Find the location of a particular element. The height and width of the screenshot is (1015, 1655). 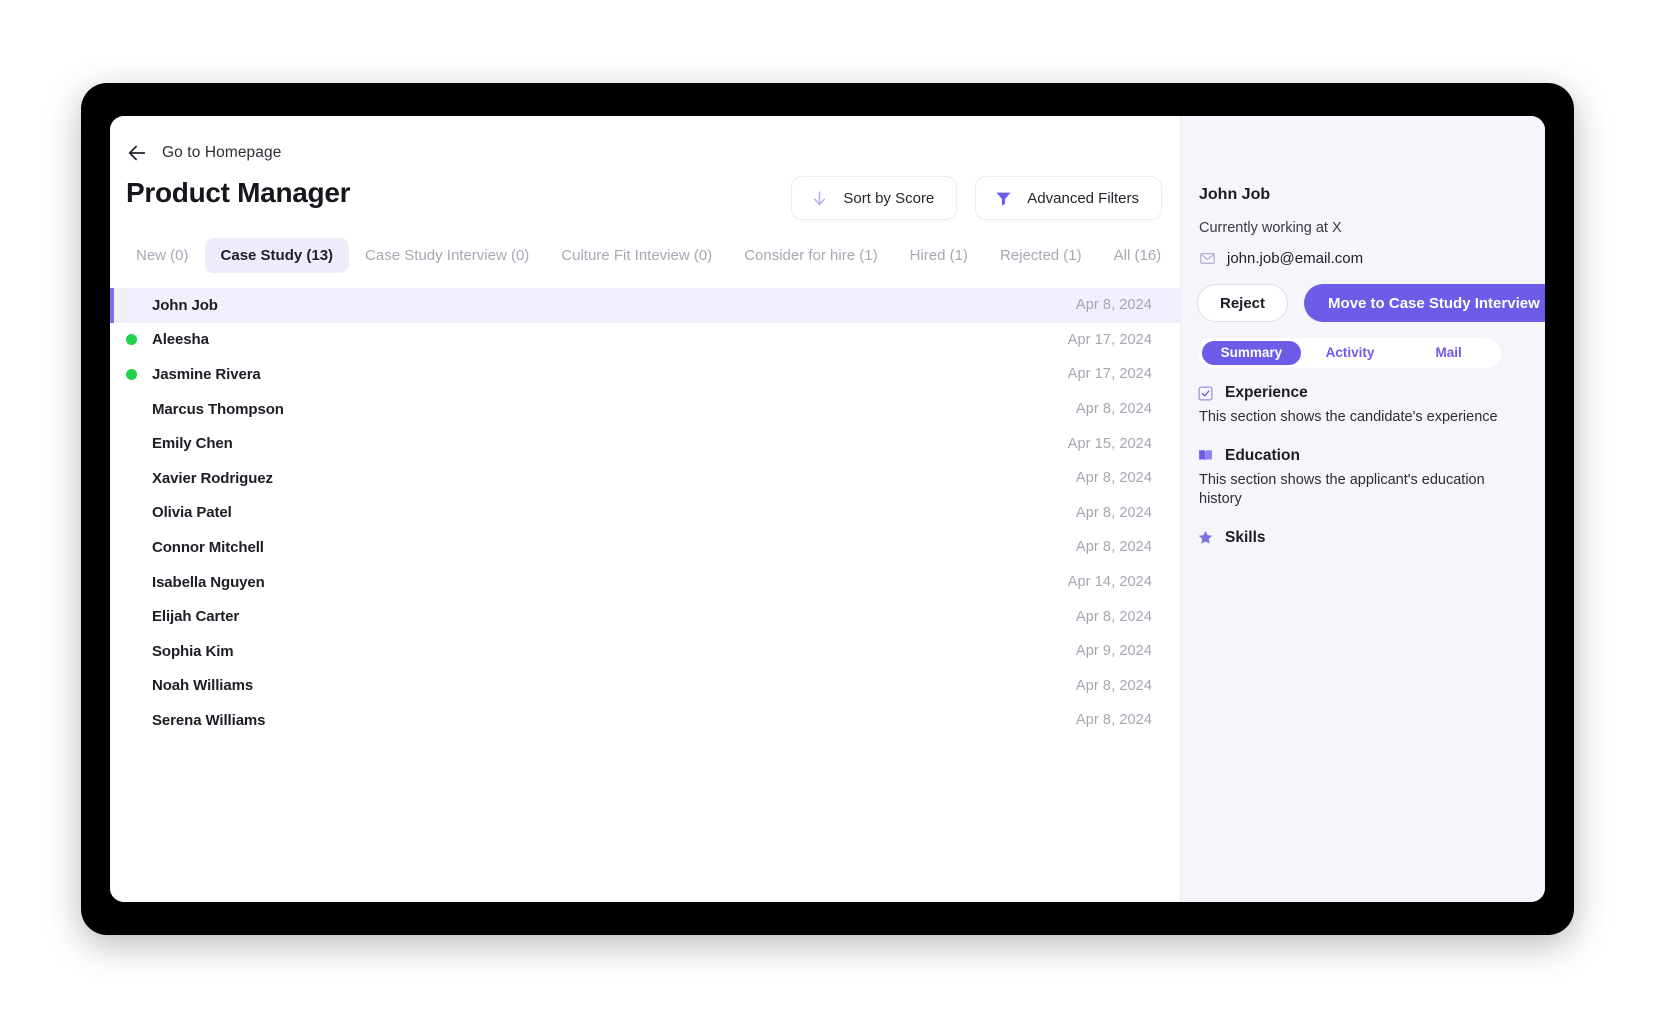

tab-culture-fit-inteview-0: Culture Fit Inteview (0) is located at coordinates (636, 255).